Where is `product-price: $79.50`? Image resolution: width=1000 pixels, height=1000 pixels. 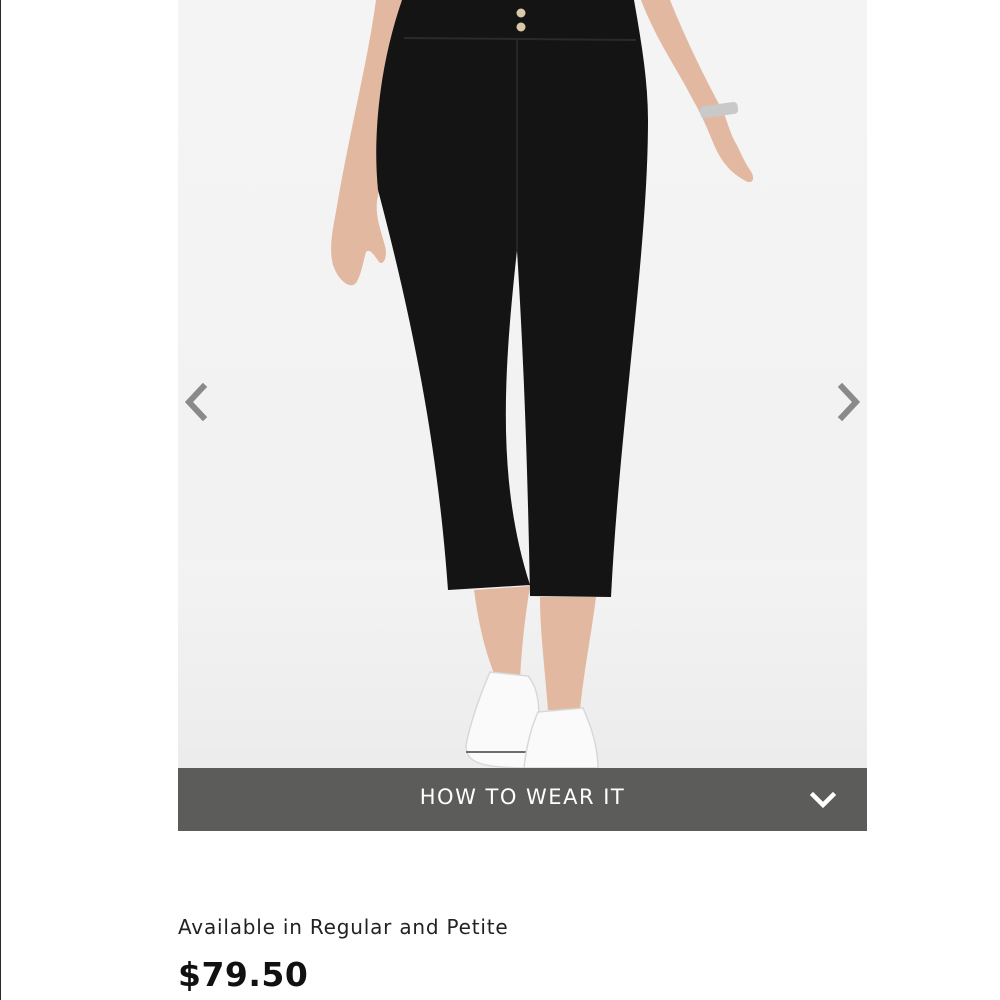 product-price: $79.50 is located at coordinates (243, 974).